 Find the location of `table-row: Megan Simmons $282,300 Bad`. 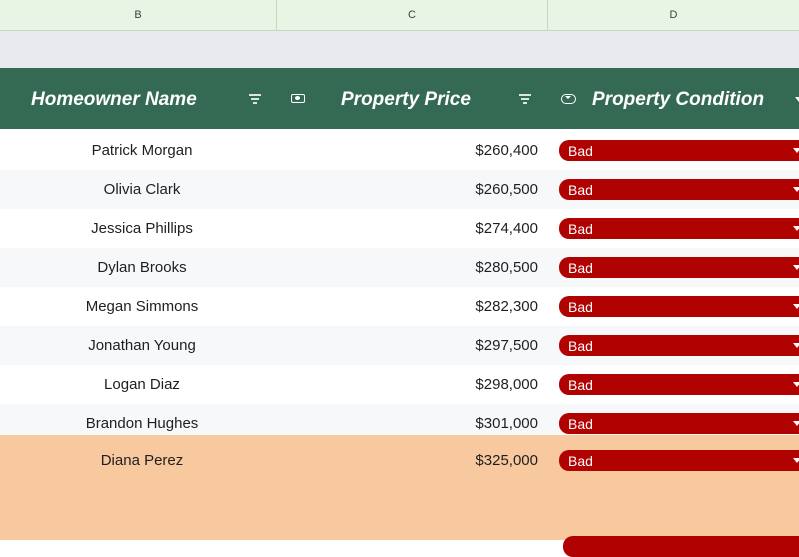

table-row: Megan Simmons $282,300 Bad is located at coordinates (399, 306).